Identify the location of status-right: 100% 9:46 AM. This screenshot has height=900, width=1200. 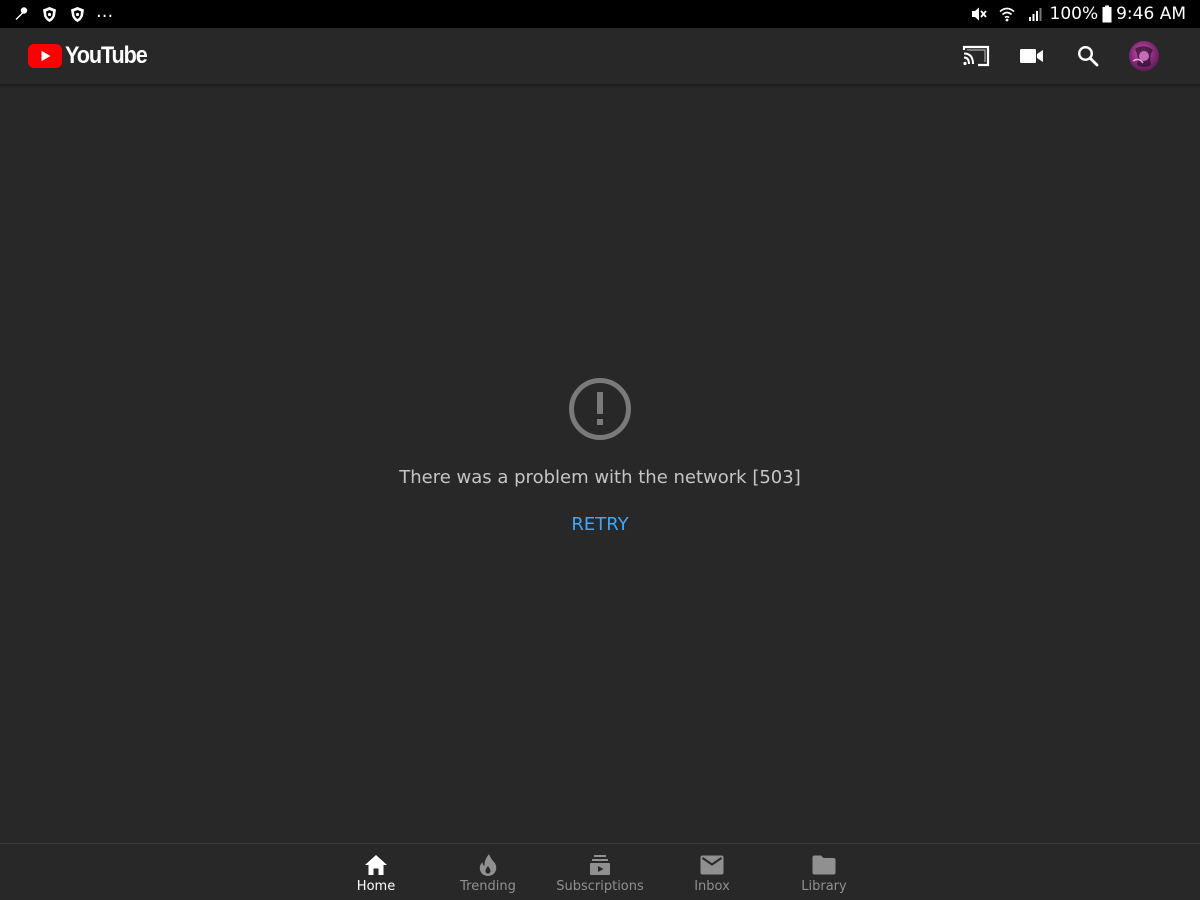
(1078, 14).